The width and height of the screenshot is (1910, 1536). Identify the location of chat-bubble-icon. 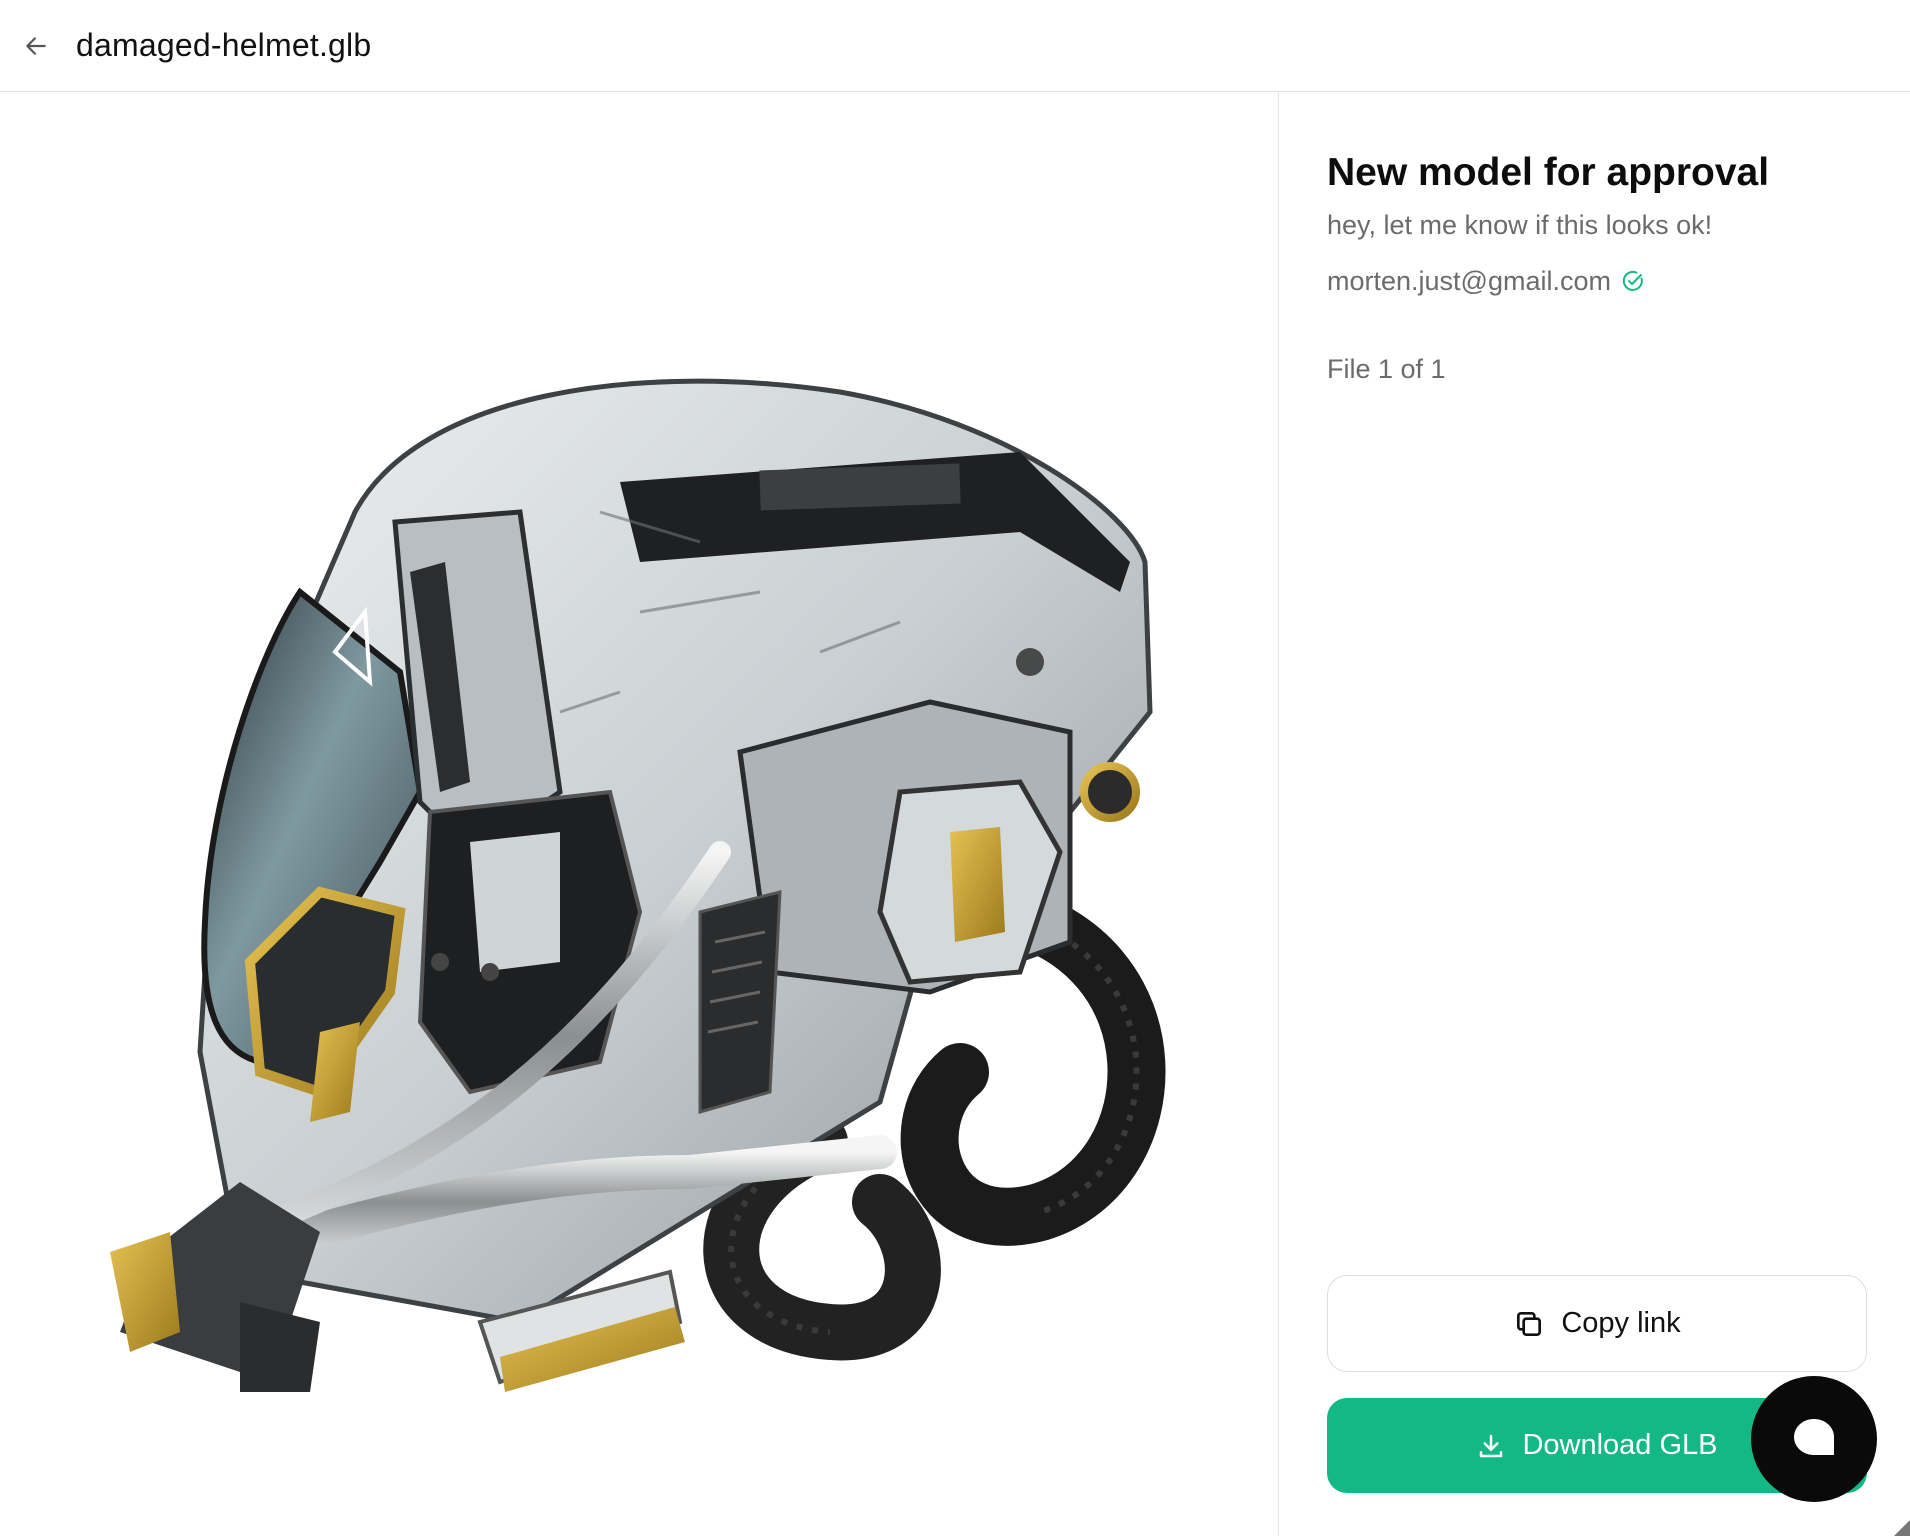
(1814, 1437).